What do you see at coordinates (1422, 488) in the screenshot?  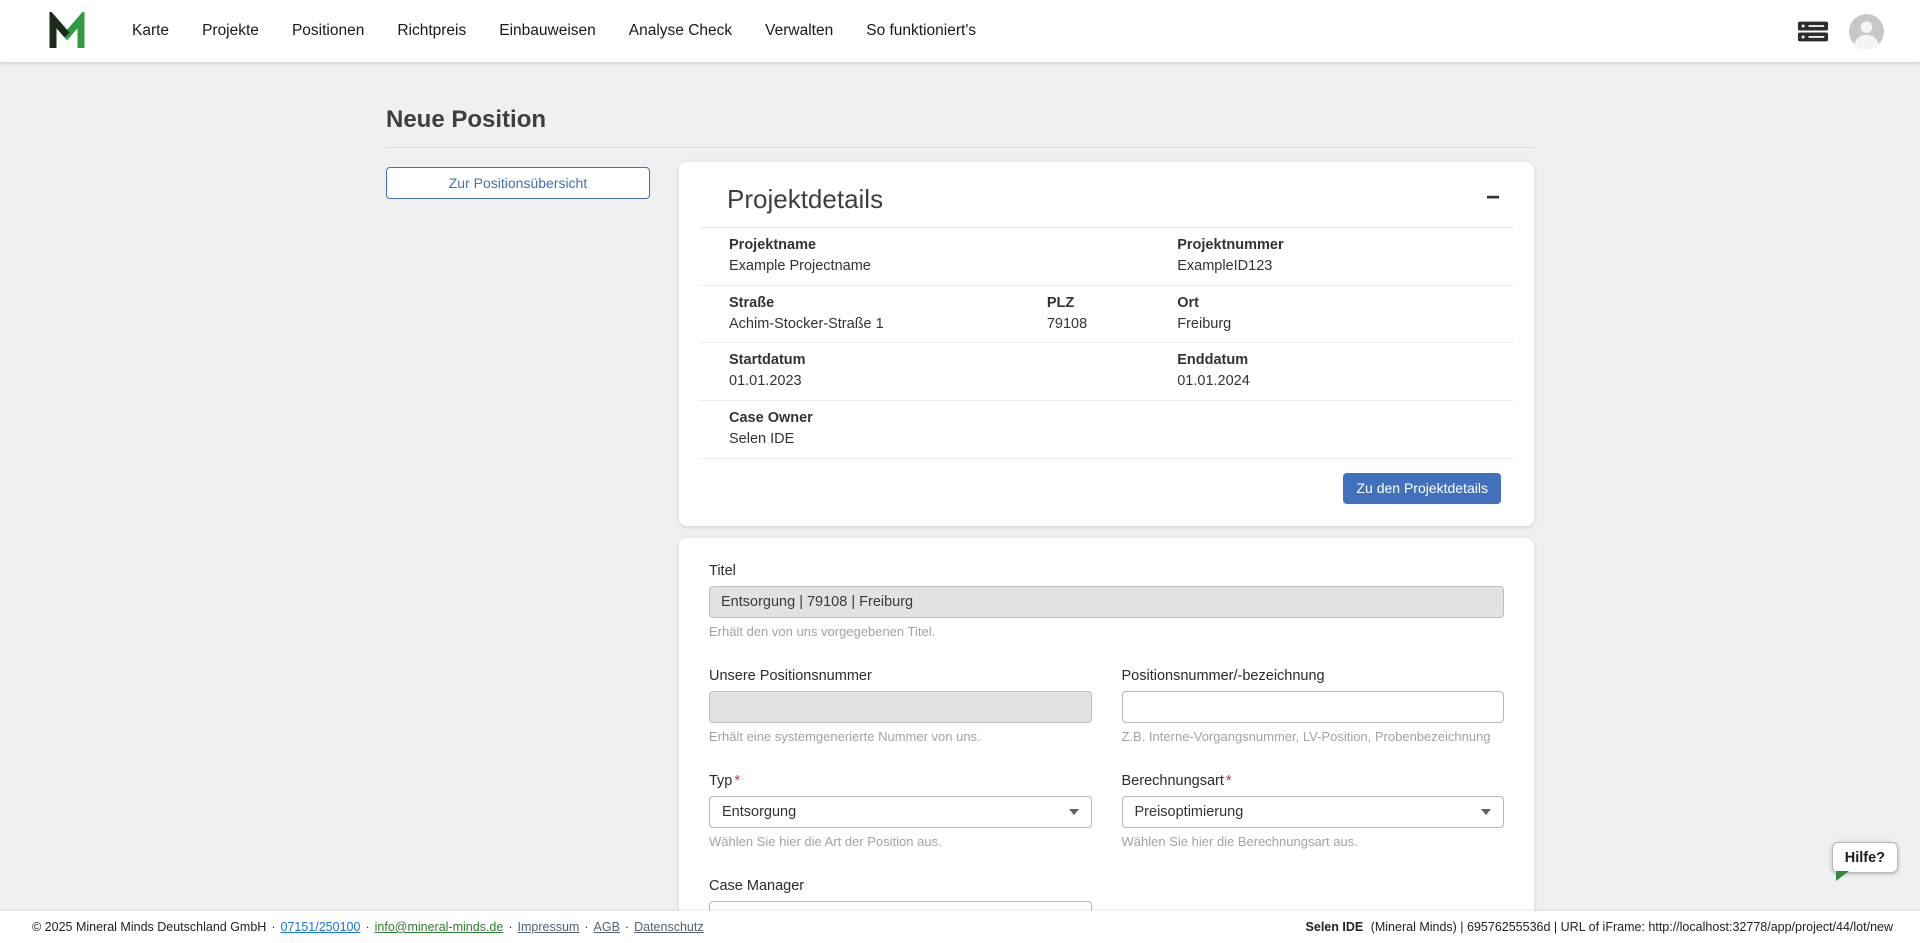 I see `to-project-details-button: Zu den Projektdetails` at bounding box center [1422, 488].